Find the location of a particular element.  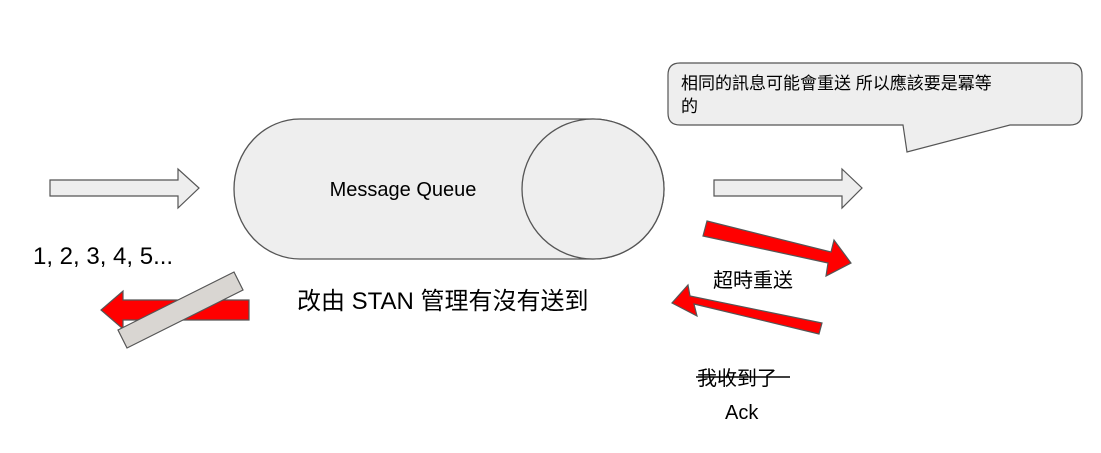

outgoing-arrow is located at coordinates (788, 188).